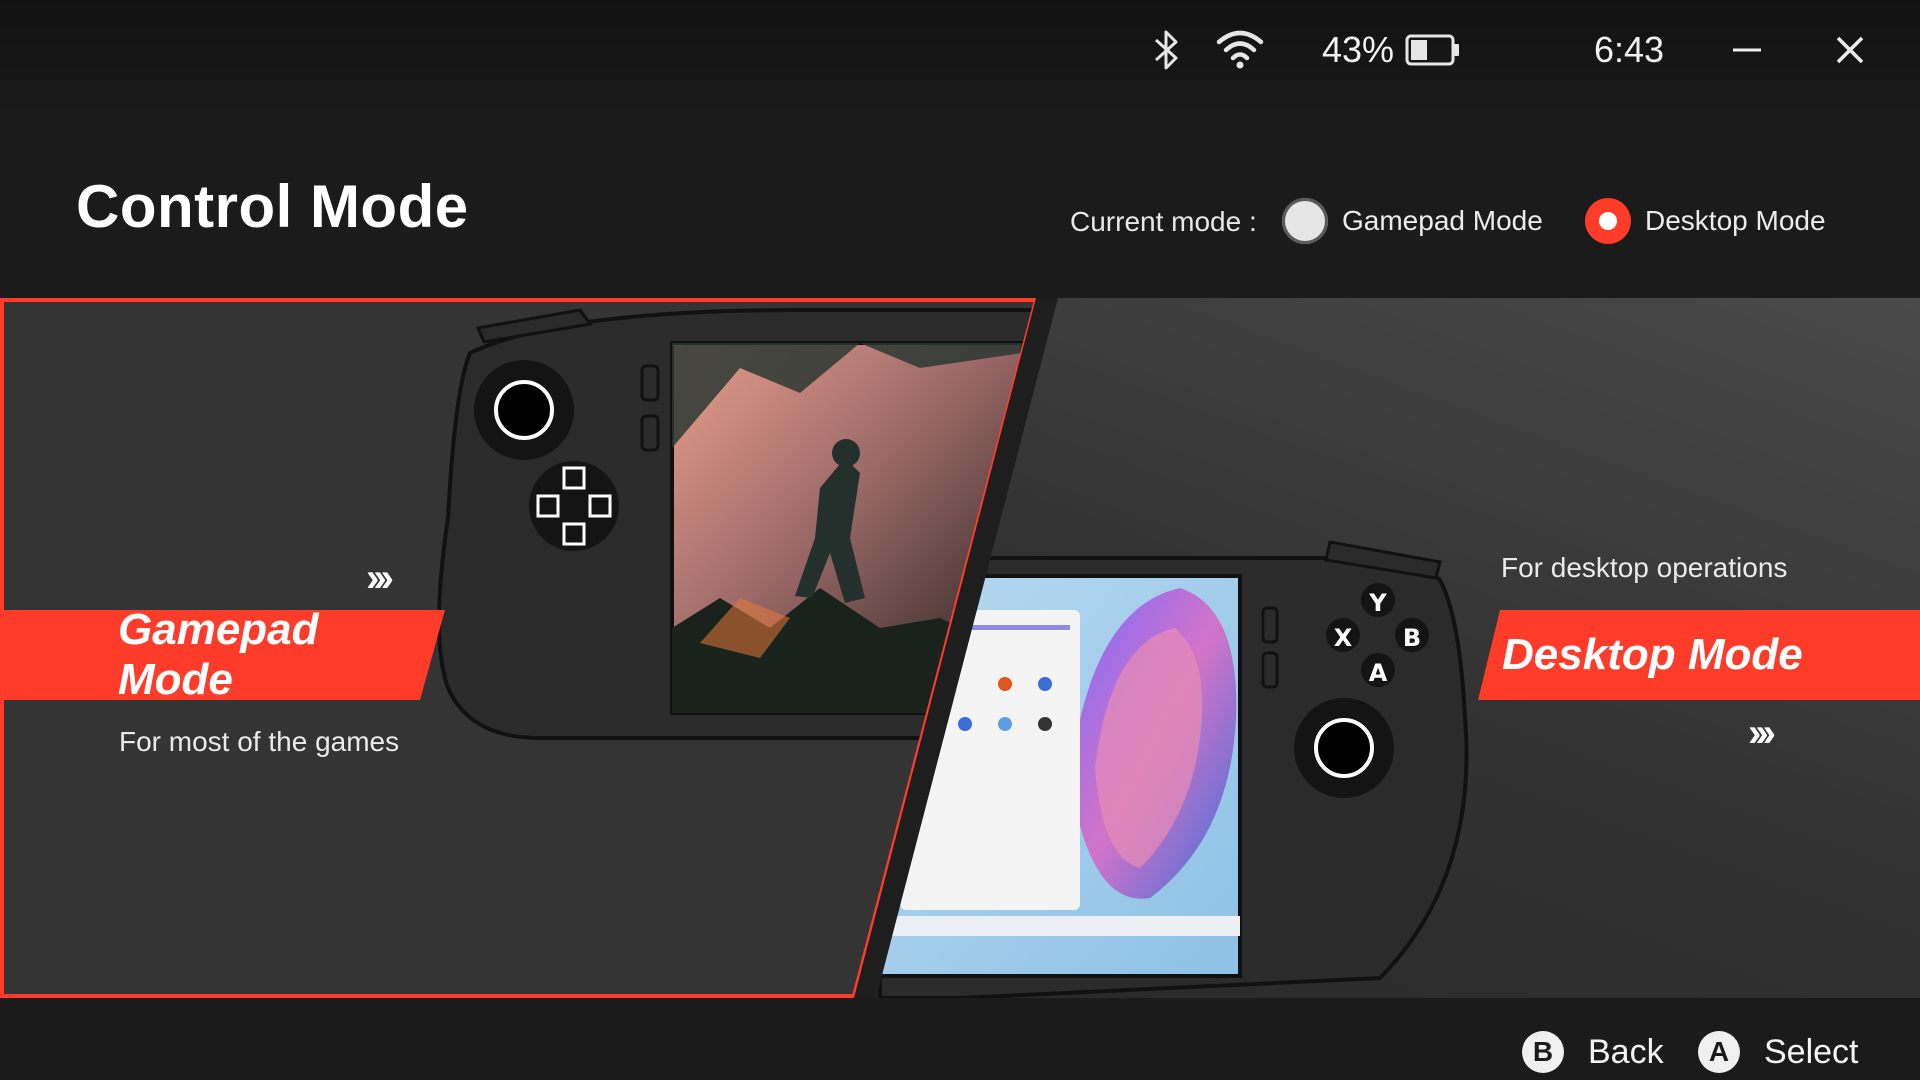  What do you see at coordinates (1442, 220) in the screenshot?
I see `radio-gamepad-label: Gamepad Mode` at bounding box center [1442, 220].